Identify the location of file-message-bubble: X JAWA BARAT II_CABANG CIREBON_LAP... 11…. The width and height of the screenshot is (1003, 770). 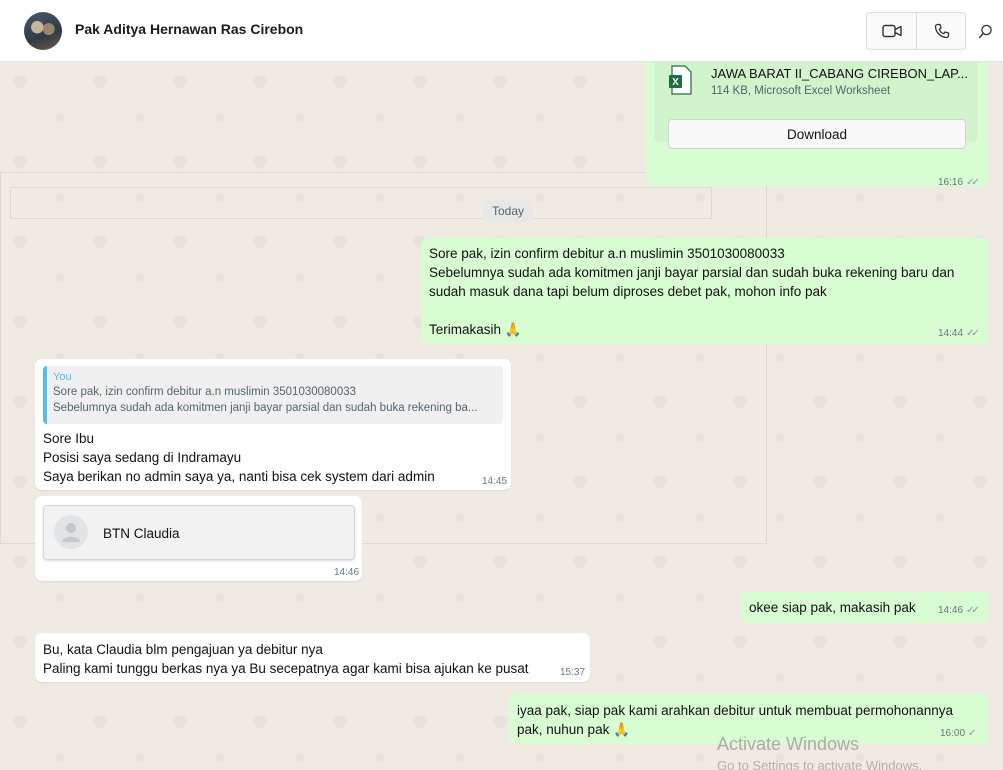
(817, 125).